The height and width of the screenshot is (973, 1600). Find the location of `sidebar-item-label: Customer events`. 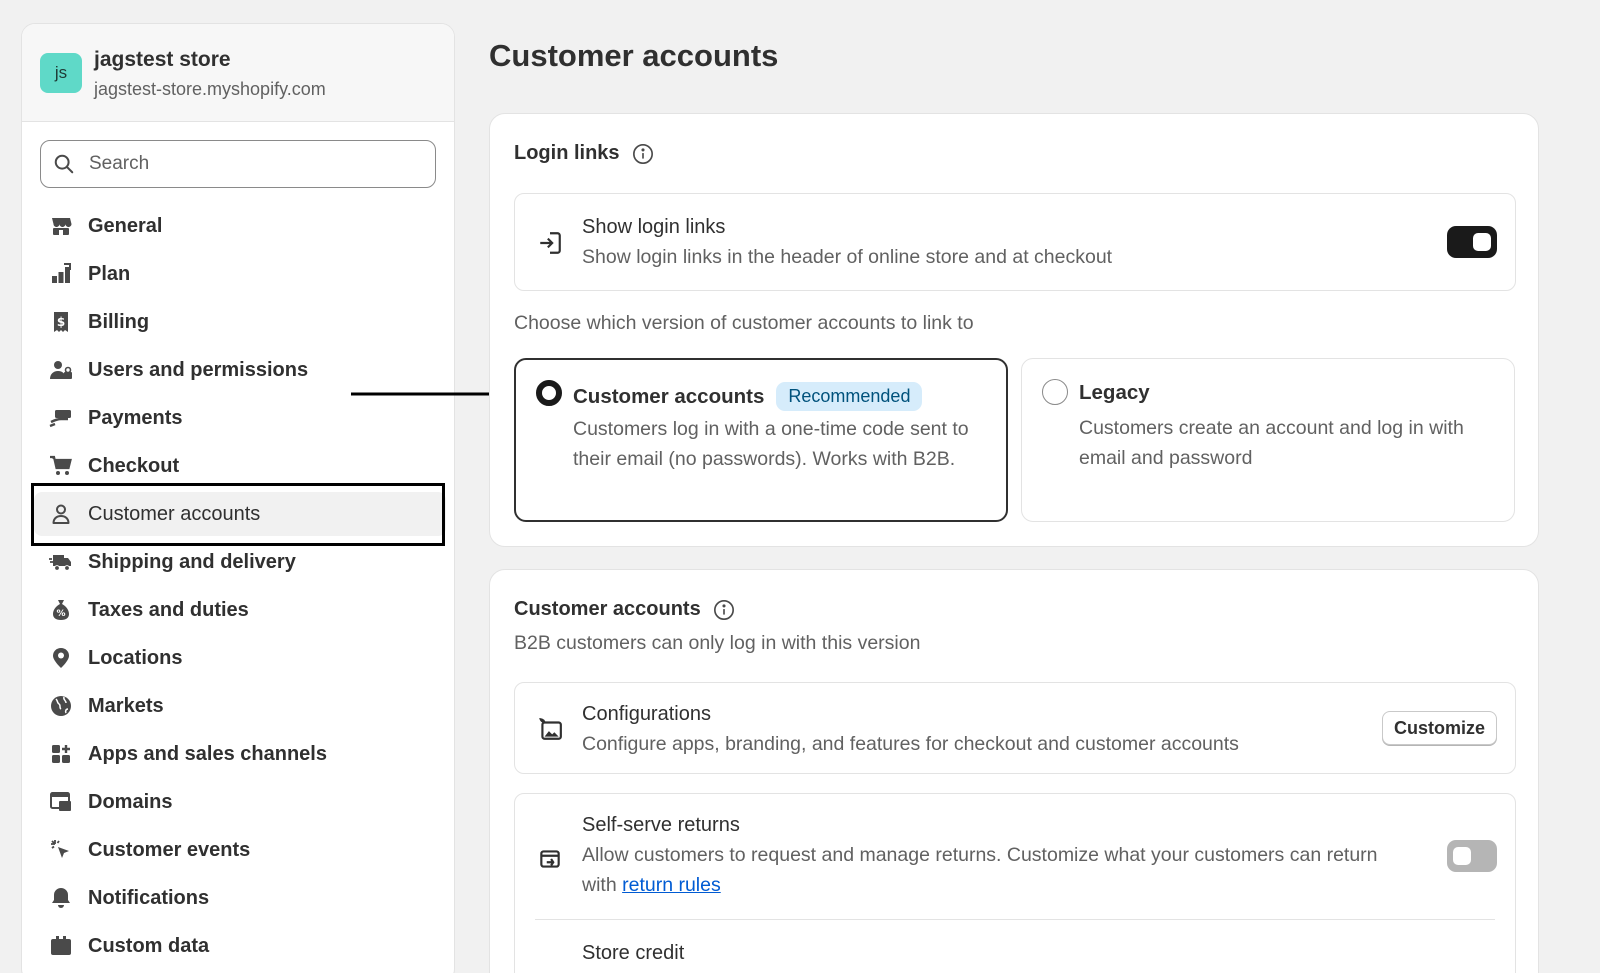

sidebar-item-label: Customer events is located at coordinates (169, 849).